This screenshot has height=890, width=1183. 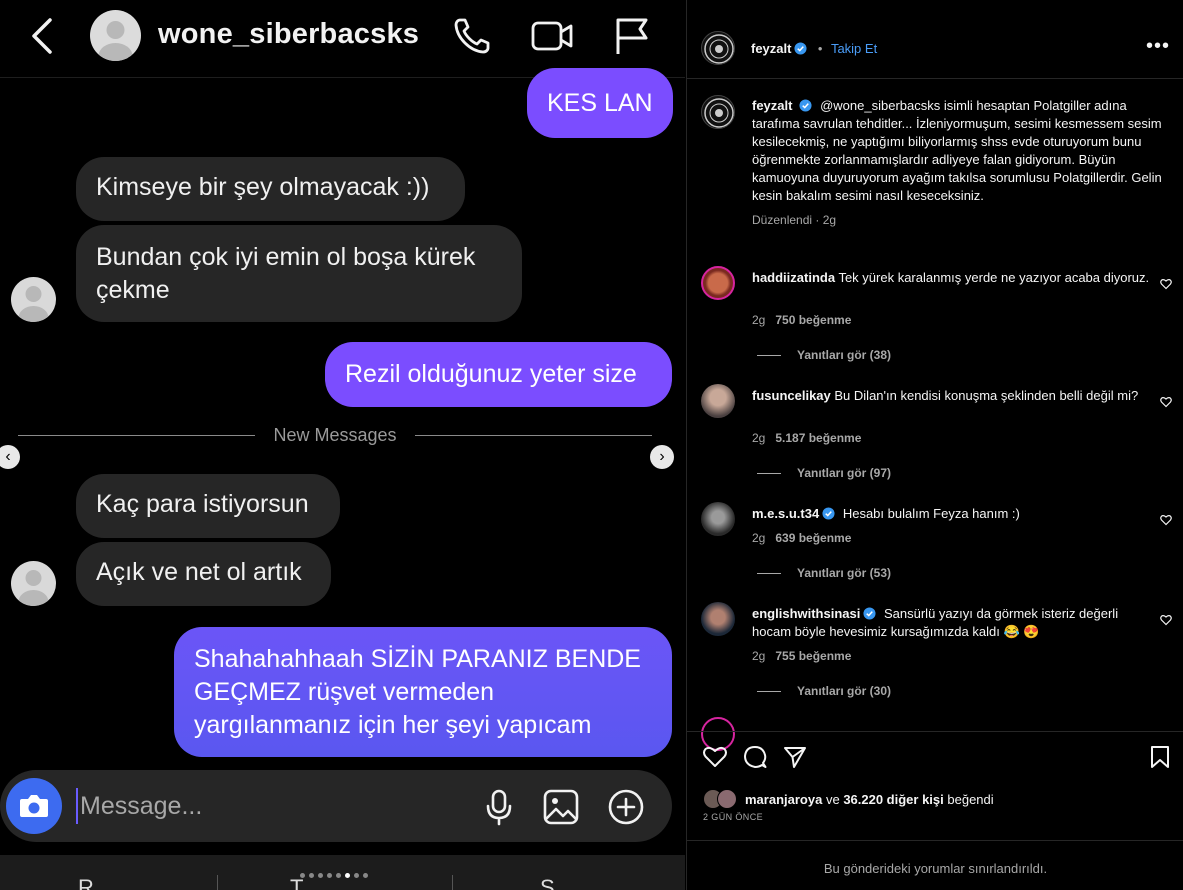 I want to click on view-replies-button: Yanıtları gör (97), so click(x=824, y=473).